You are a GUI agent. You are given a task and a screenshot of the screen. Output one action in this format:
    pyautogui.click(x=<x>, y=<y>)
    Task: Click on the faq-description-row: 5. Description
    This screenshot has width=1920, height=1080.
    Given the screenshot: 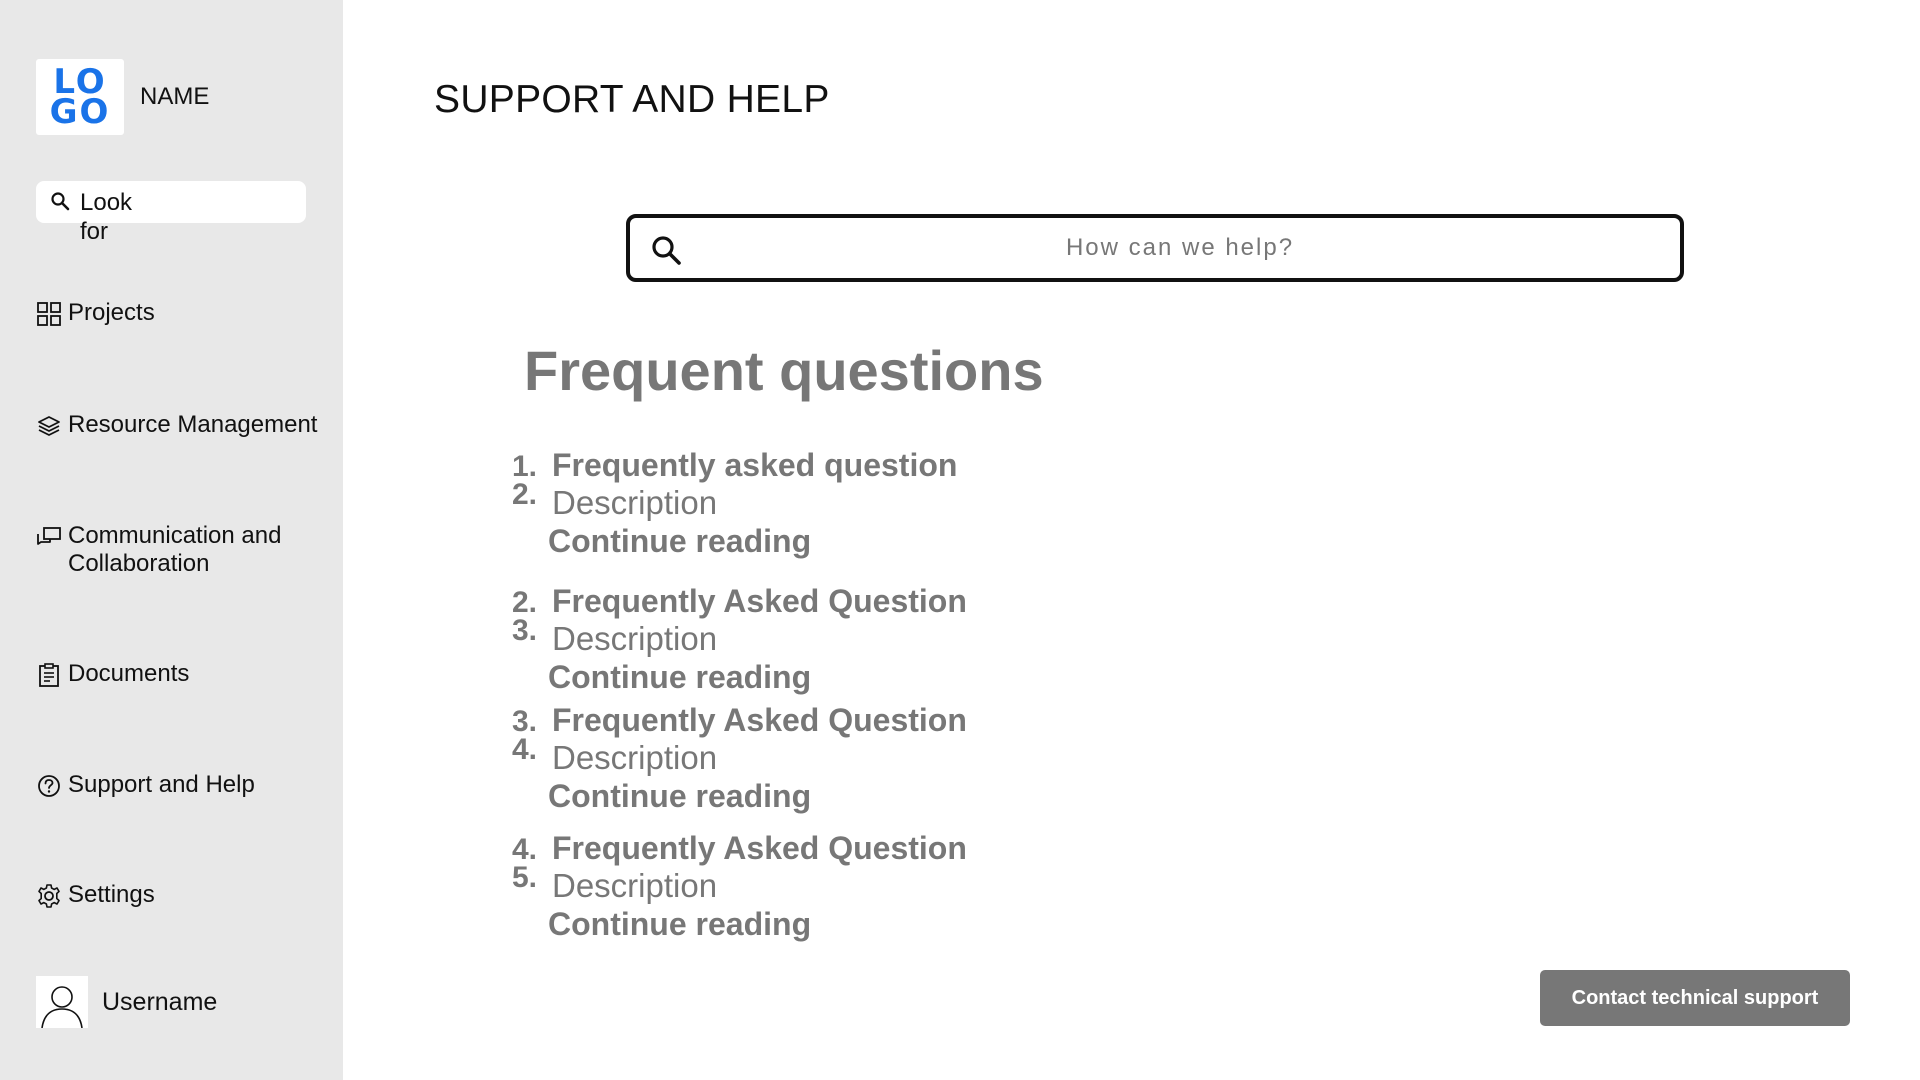 What is the action you would take?
    pyautogui.click(x=812, y=883)
    